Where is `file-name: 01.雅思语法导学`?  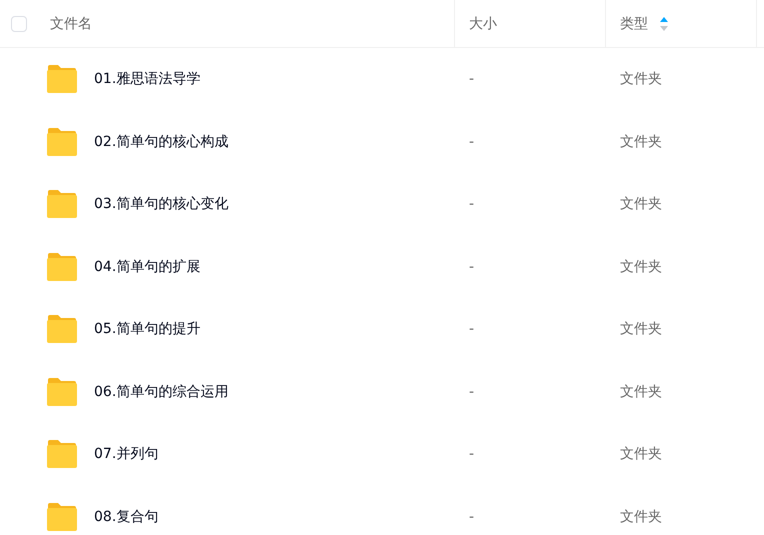 file-name: 01.雅思语法导学 is located at coordinates (147, 79).